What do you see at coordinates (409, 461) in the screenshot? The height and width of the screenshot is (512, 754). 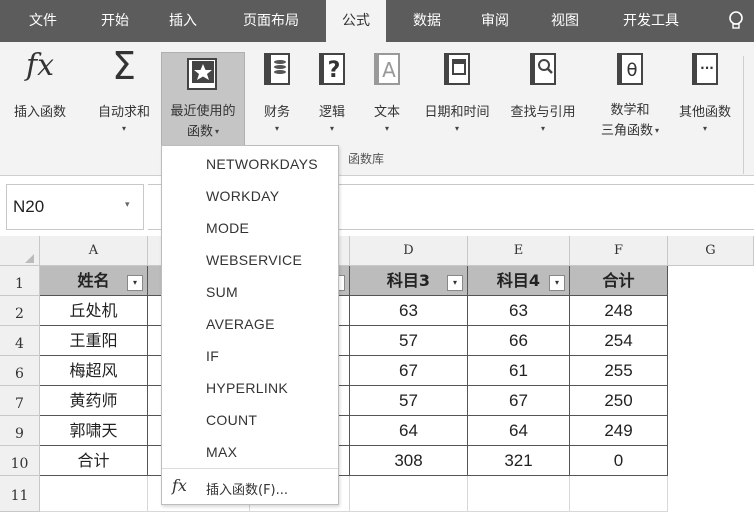 I see `table-cell: 308` at bounding box center [409, 461].